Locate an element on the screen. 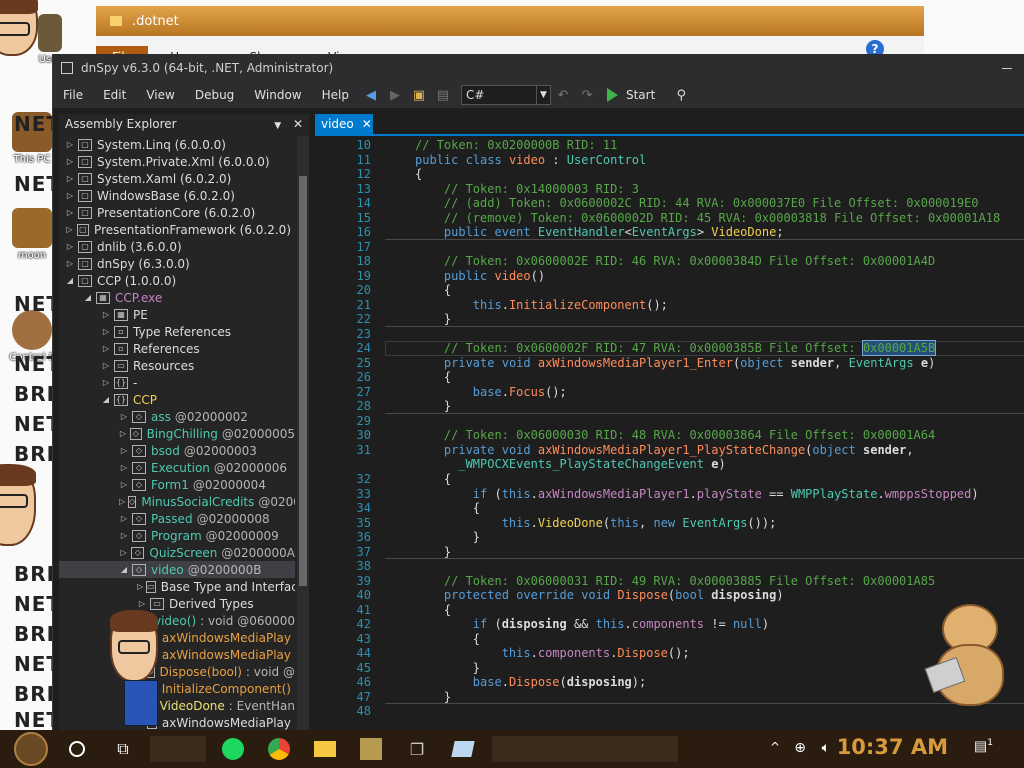 This screenshot has width=1024, height=768. tree-node: ▷ ◇ bsod @02000003 is located at coordinates (177, 450).